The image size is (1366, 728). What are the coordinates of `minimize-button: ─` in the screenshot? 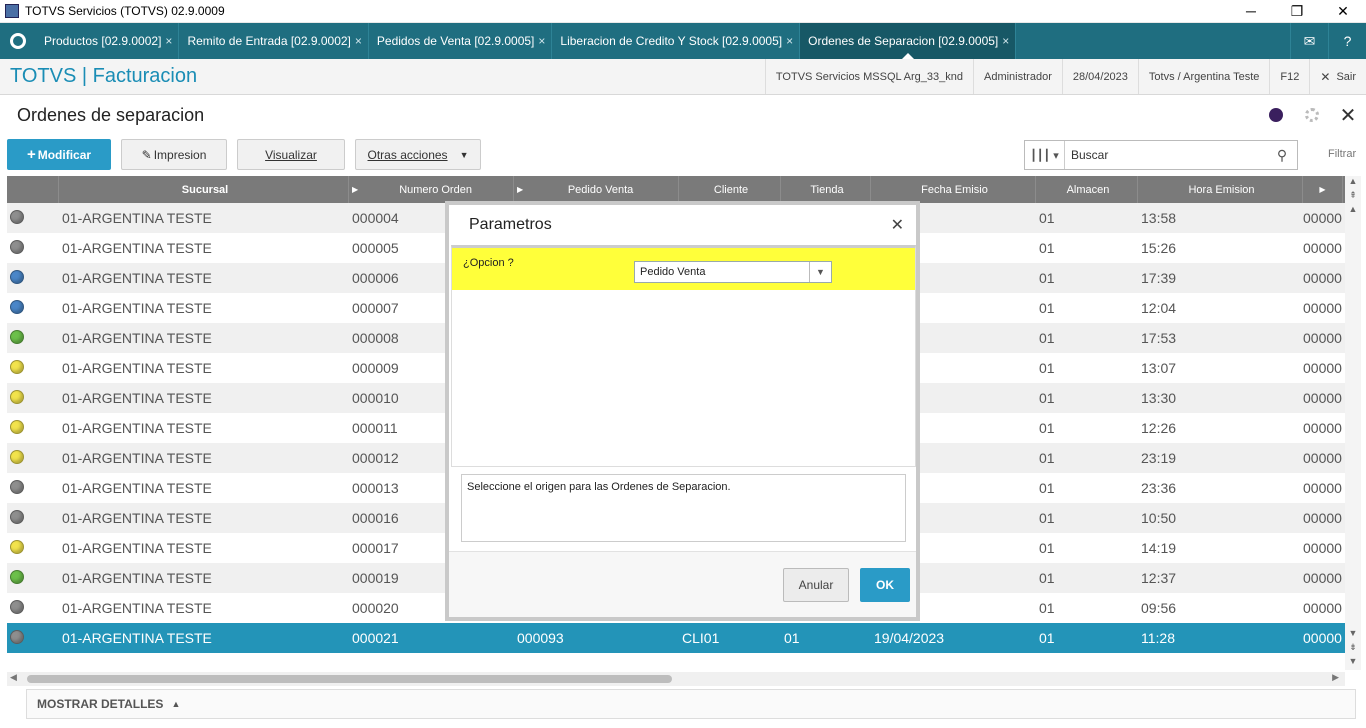 It's located at (1251, 11).